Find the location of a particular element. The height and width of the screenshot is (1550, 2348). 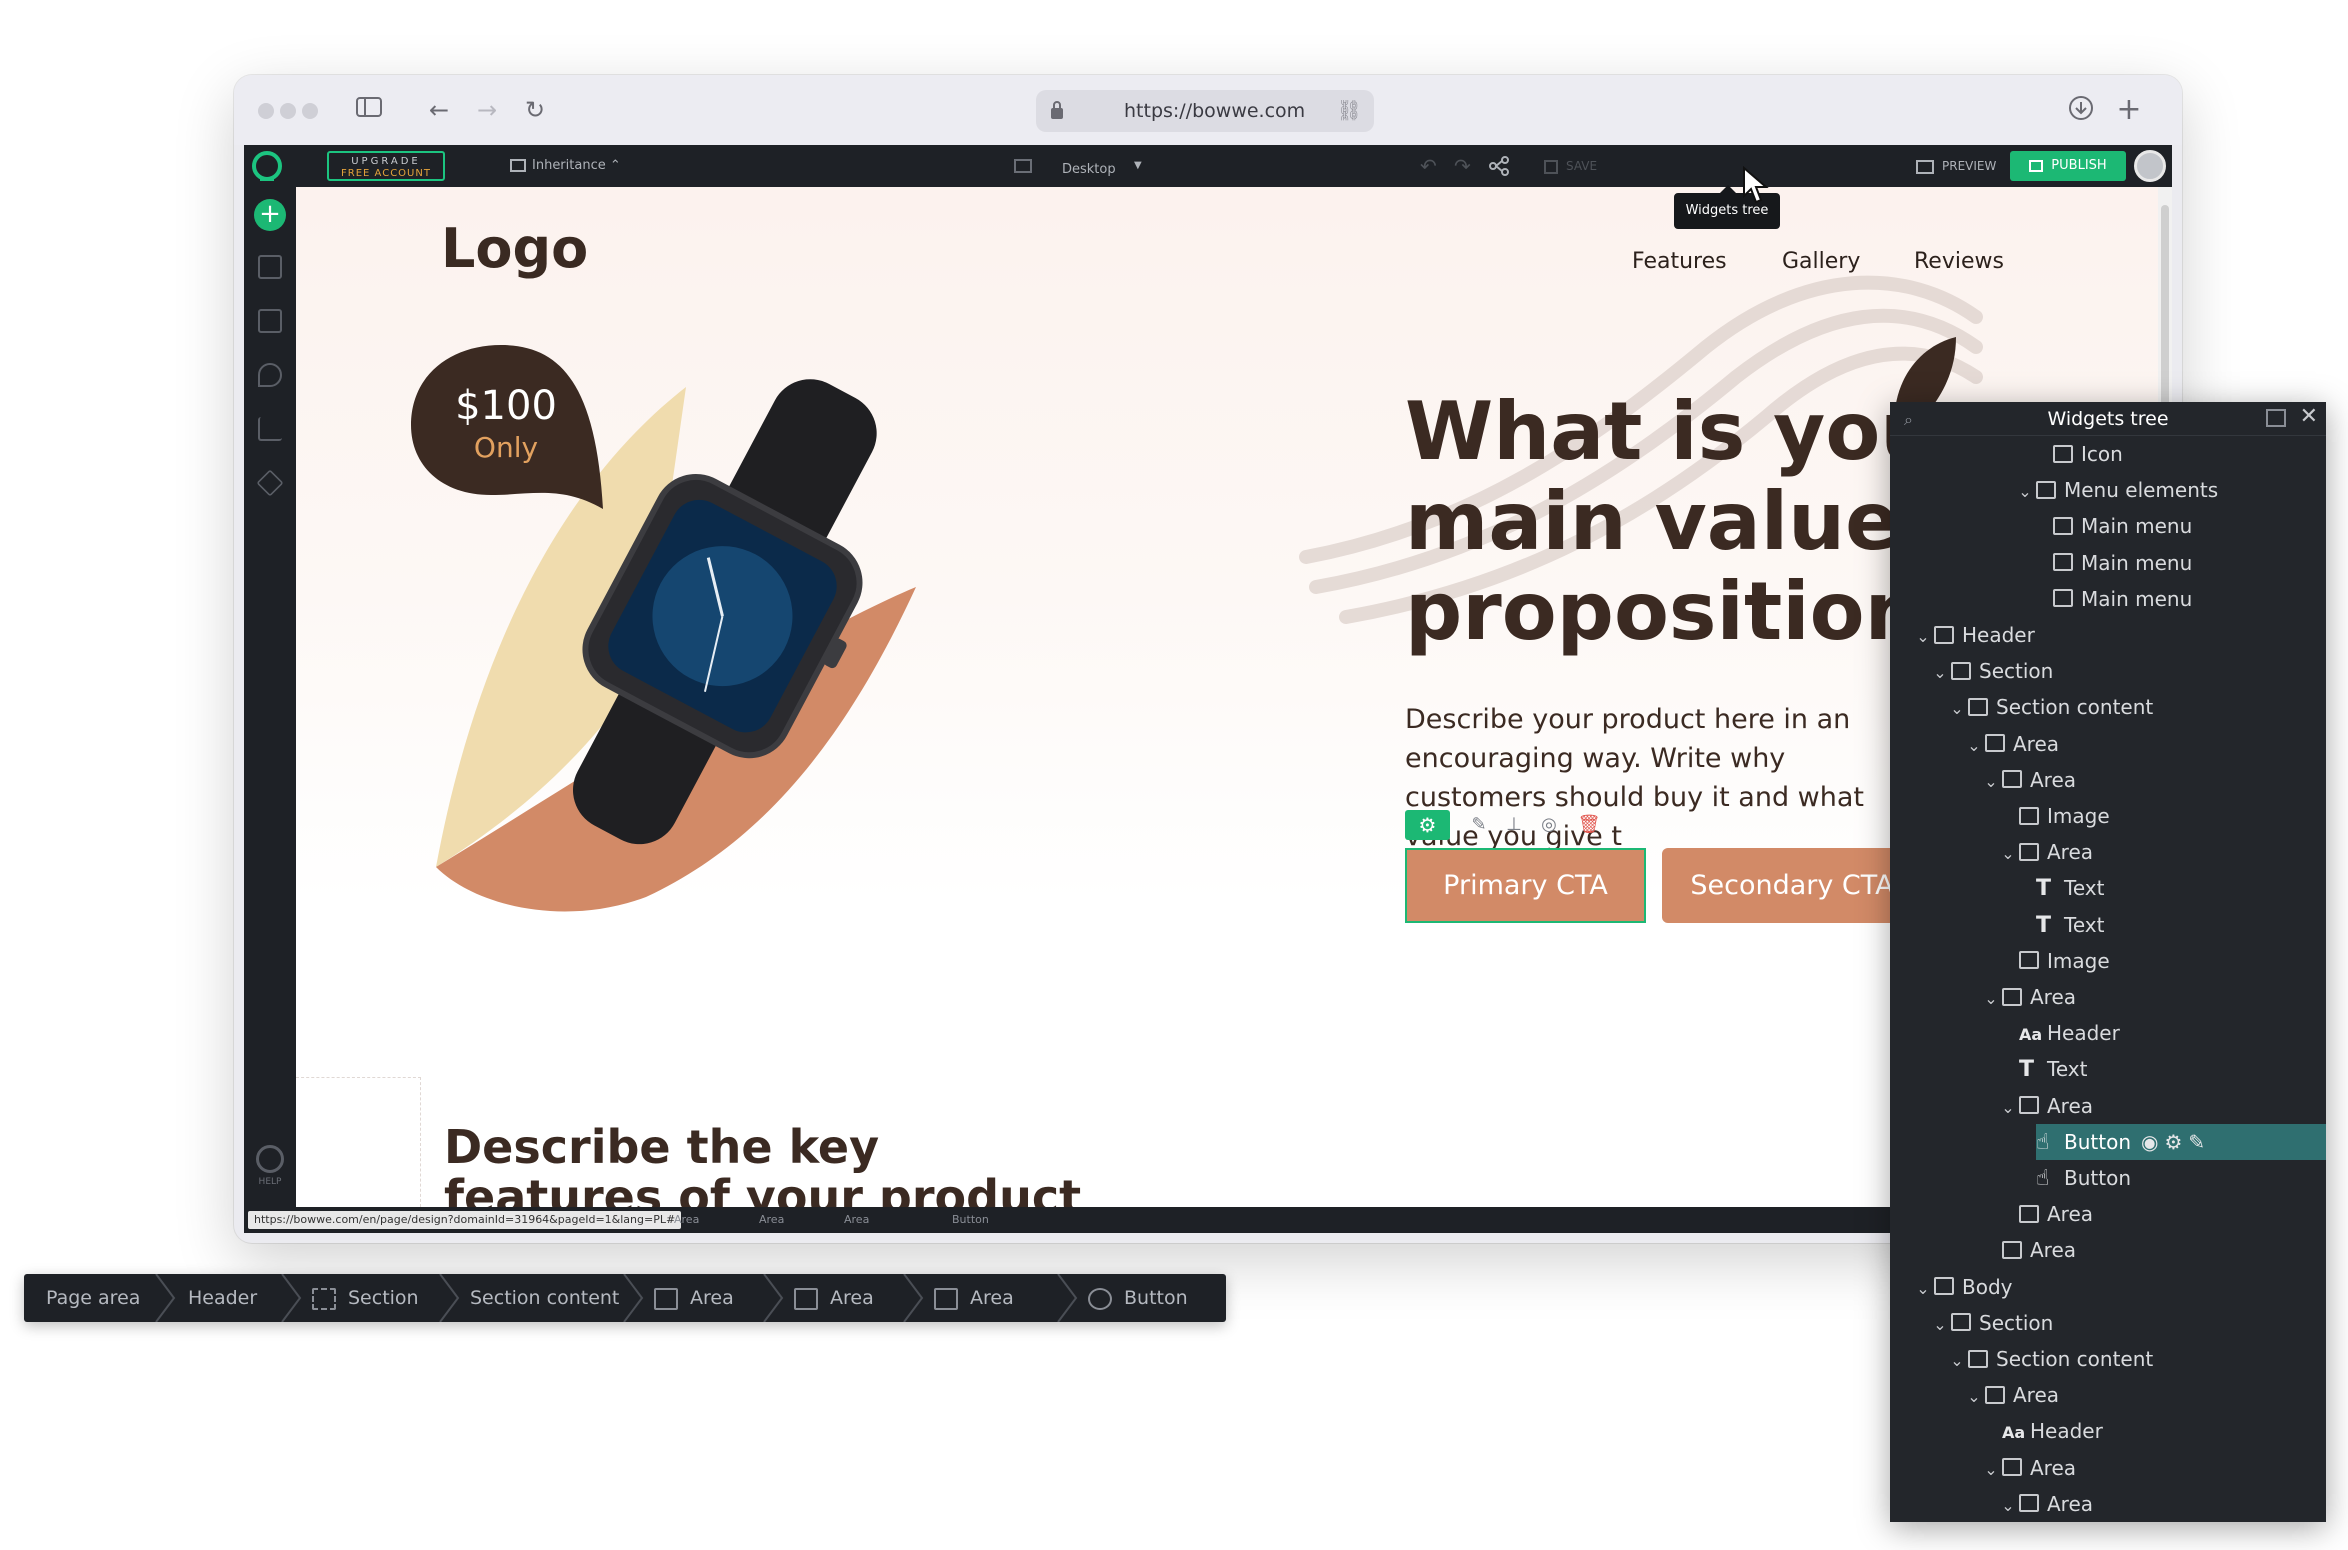

status-crumb-area-1: Area is located at coordinates (686, 1220).